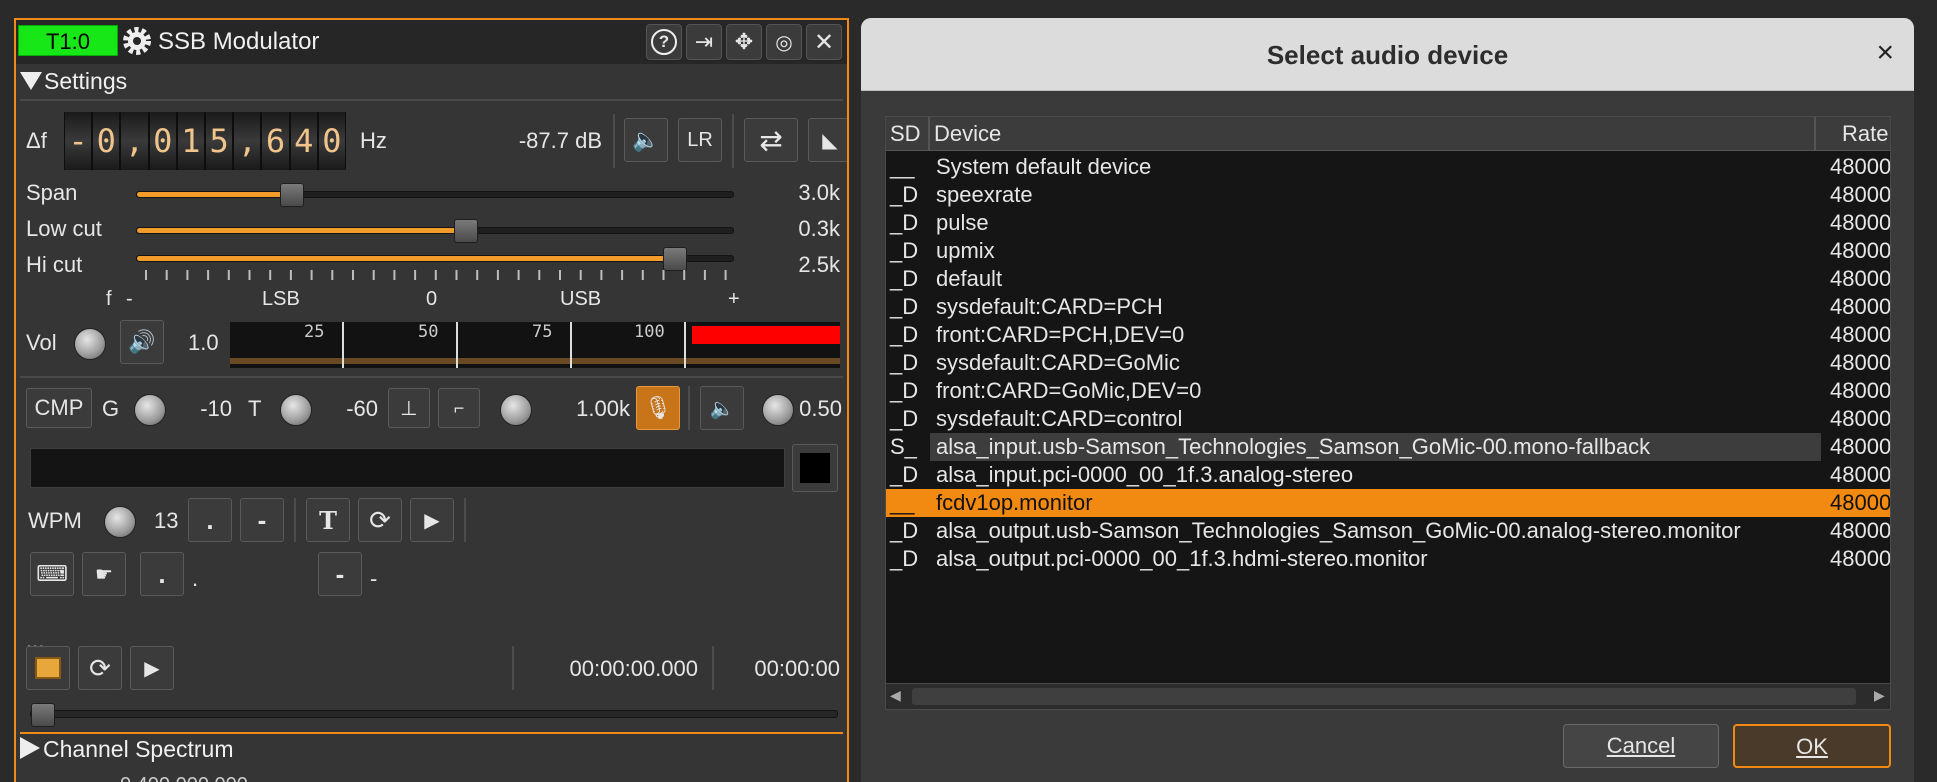 This screenshot has width=1937, height=782. I want to click on digit: 1, so click(191, 141).